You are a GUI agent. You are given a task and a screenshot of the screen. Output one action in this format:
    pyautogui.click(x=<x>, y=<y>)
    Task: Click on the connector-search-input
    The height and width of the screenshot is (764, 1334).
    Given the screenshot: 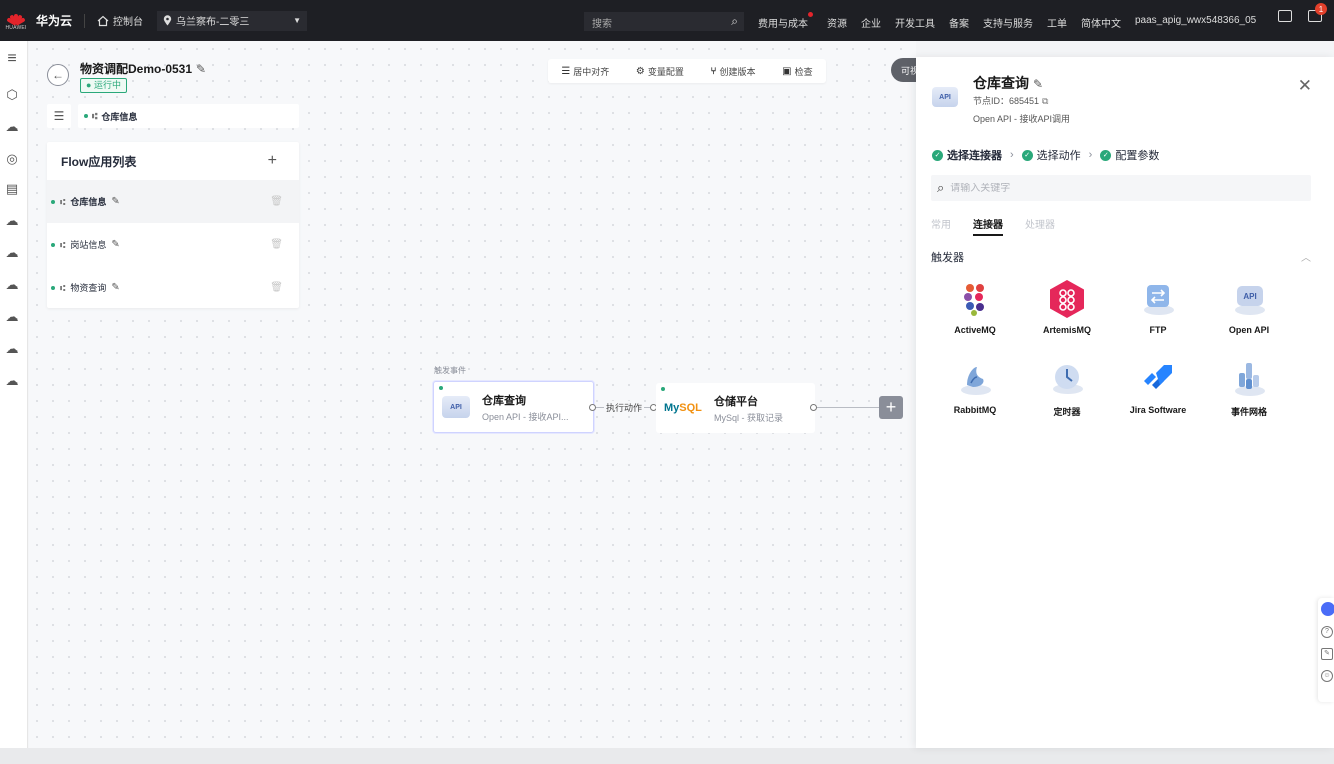 What is the action you would take?
    pyautogui.click(x=1120, y=188)
    